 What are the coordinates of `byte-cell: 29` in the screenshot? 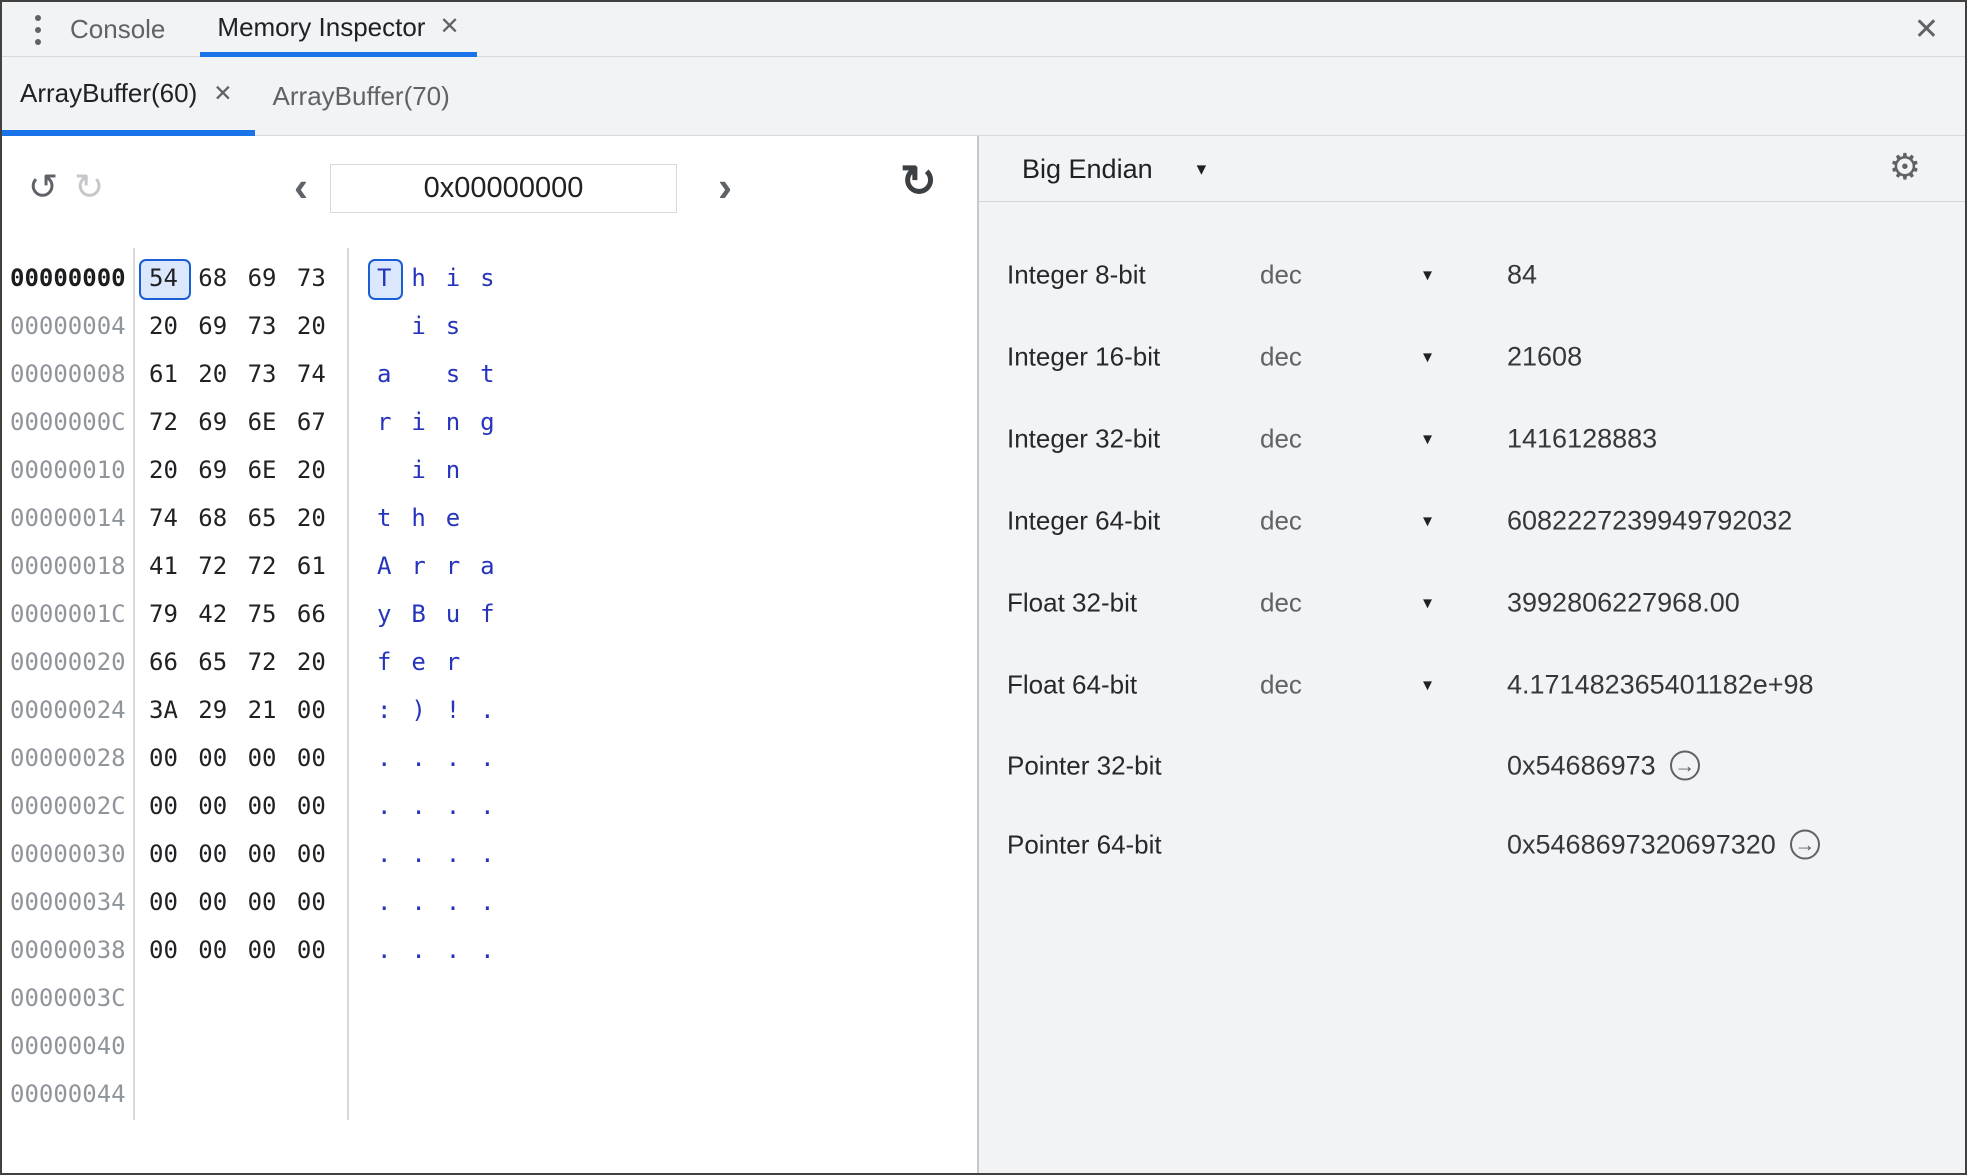 It's located at (222, 710).